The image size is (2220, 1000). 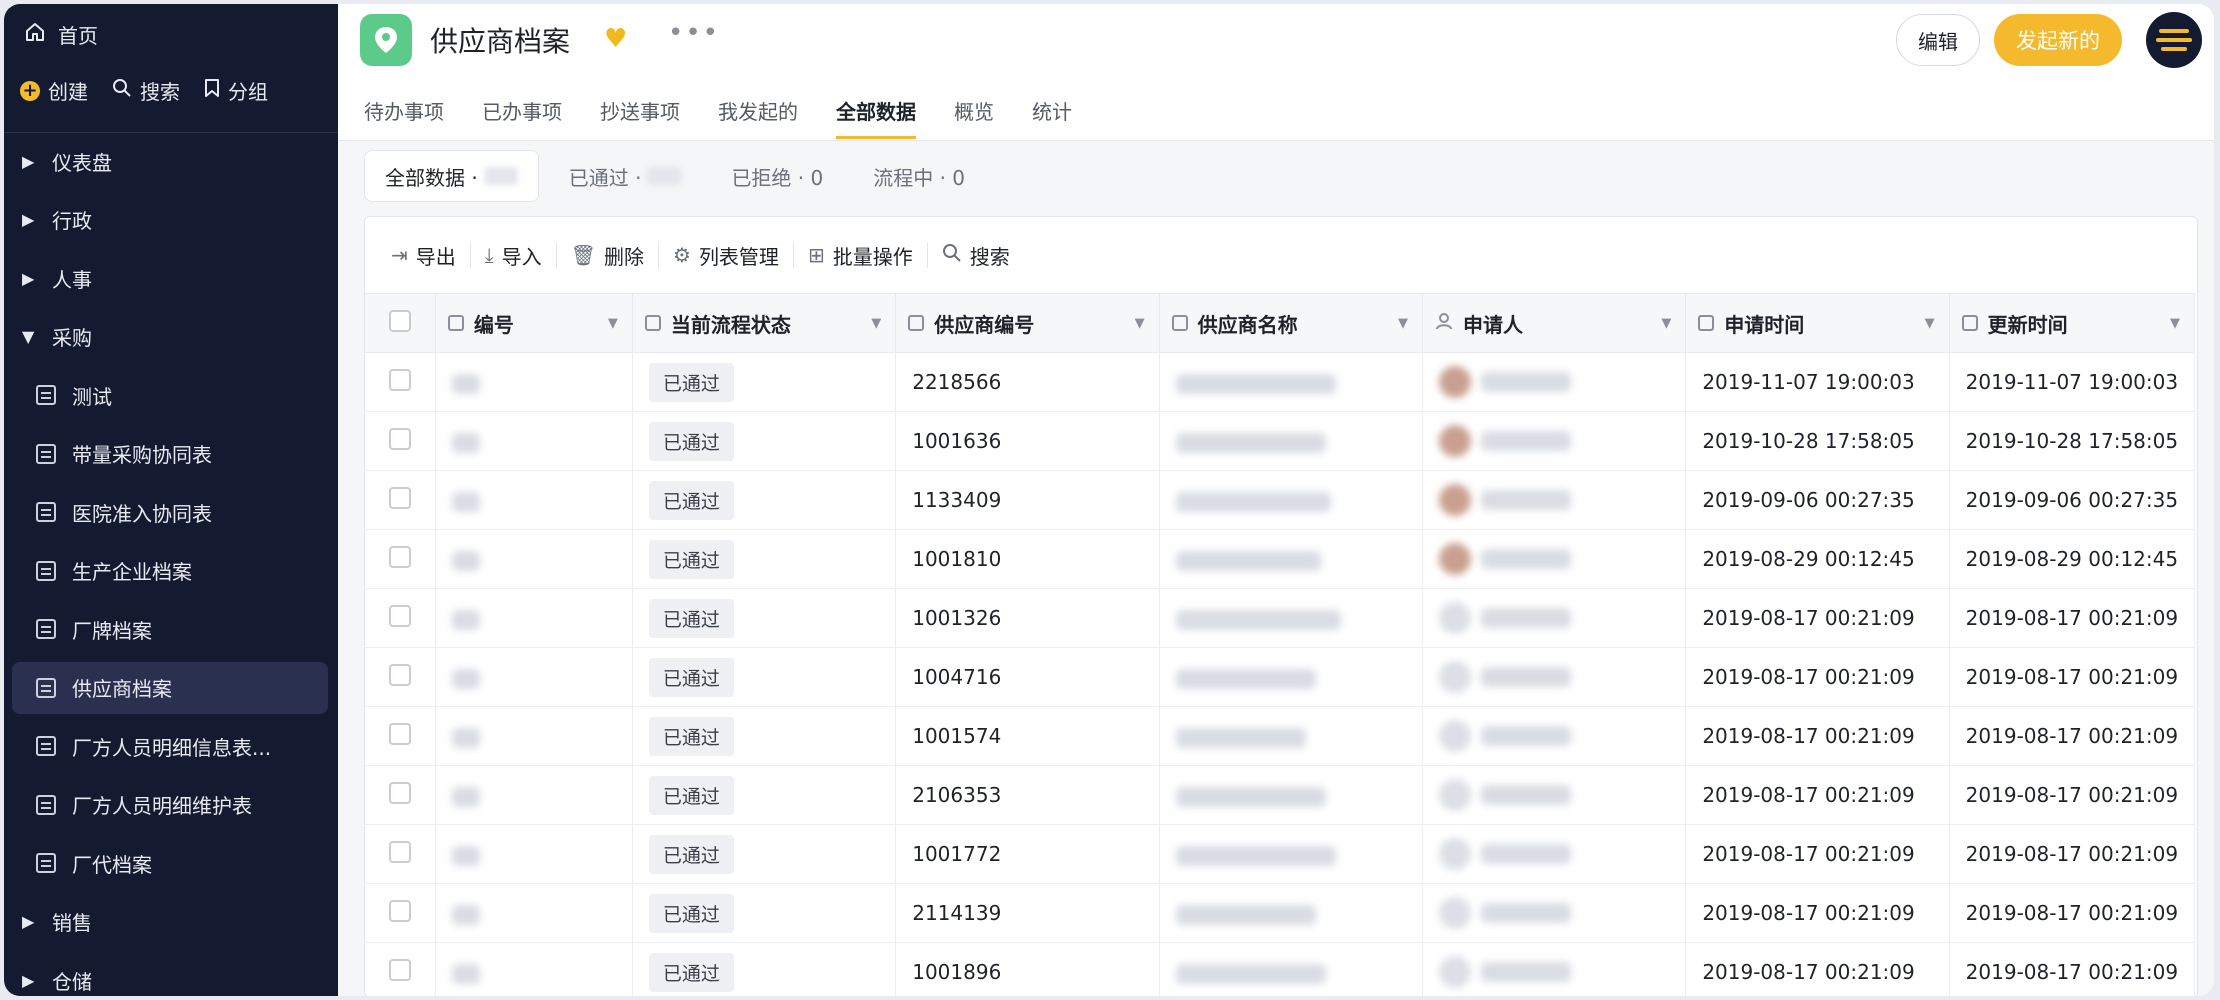 What do you see at coordinates (758, 117) in the screenshot?
I see `tab-mine: 我发起的` at bounding box center [758, 117].